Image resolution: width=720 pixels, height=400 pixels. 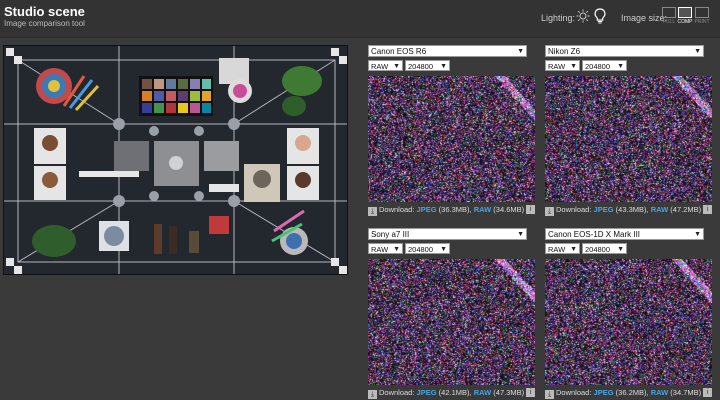 I want to click on download-row: ⤓ Download: JPEG (43.3MB), RAW (47.2MB) i, so click(x=628, y=210).